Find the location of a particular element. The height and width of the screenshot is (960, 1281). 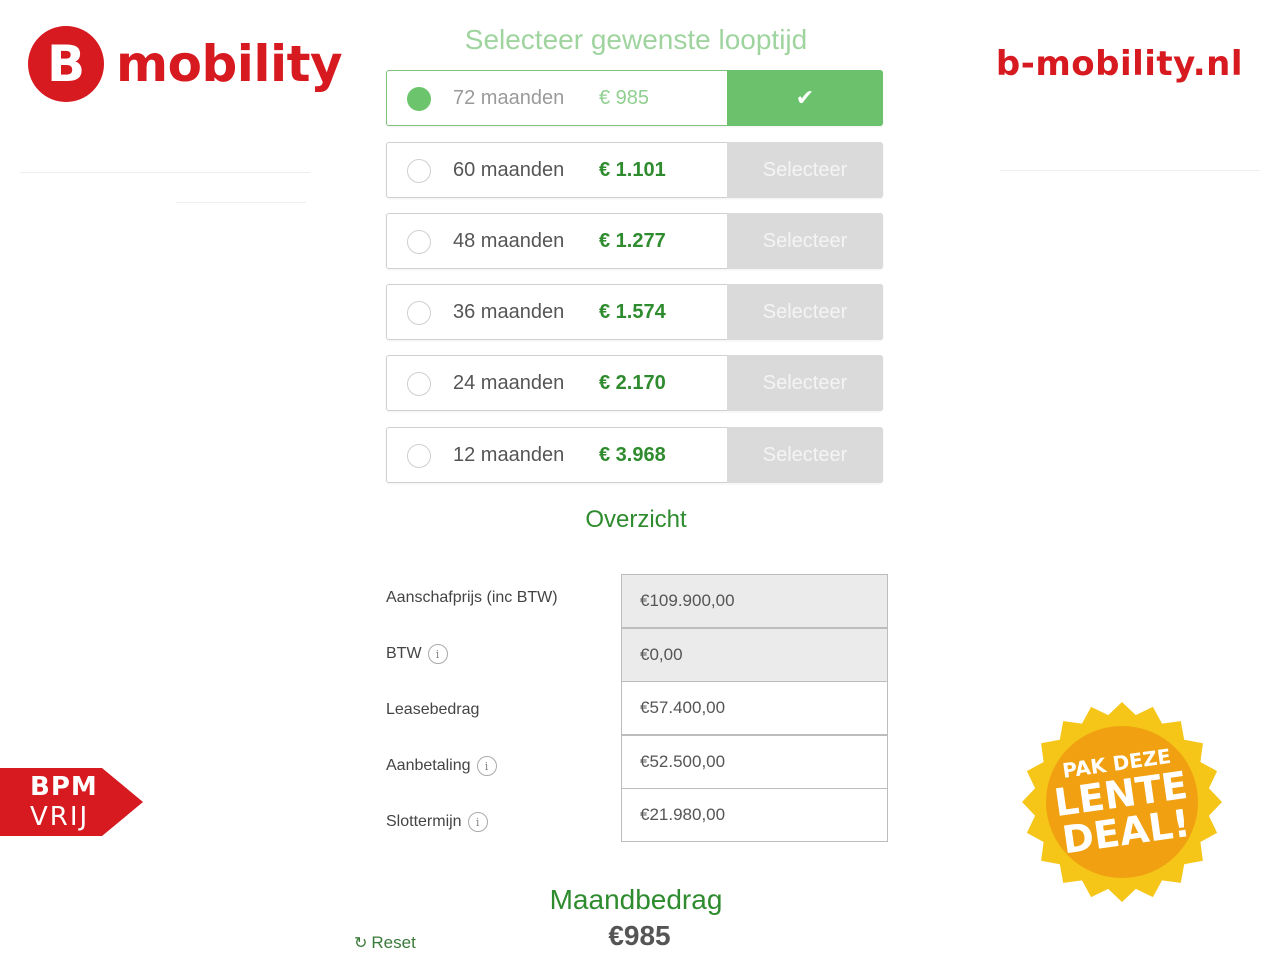

monthly-amount-value: €985 is located at coordinates (639, 935).